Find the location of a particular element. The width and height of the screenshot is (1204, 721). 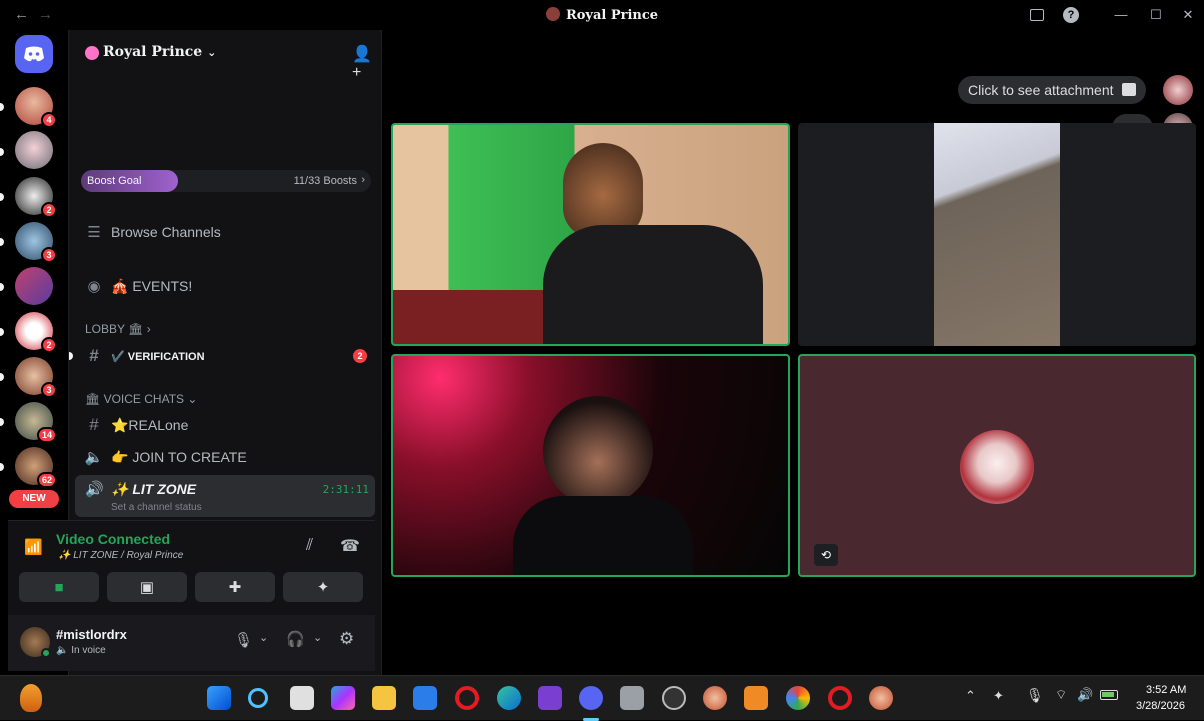

noise-suppression-icon: ⫽ is located at coordinates (309, 546).